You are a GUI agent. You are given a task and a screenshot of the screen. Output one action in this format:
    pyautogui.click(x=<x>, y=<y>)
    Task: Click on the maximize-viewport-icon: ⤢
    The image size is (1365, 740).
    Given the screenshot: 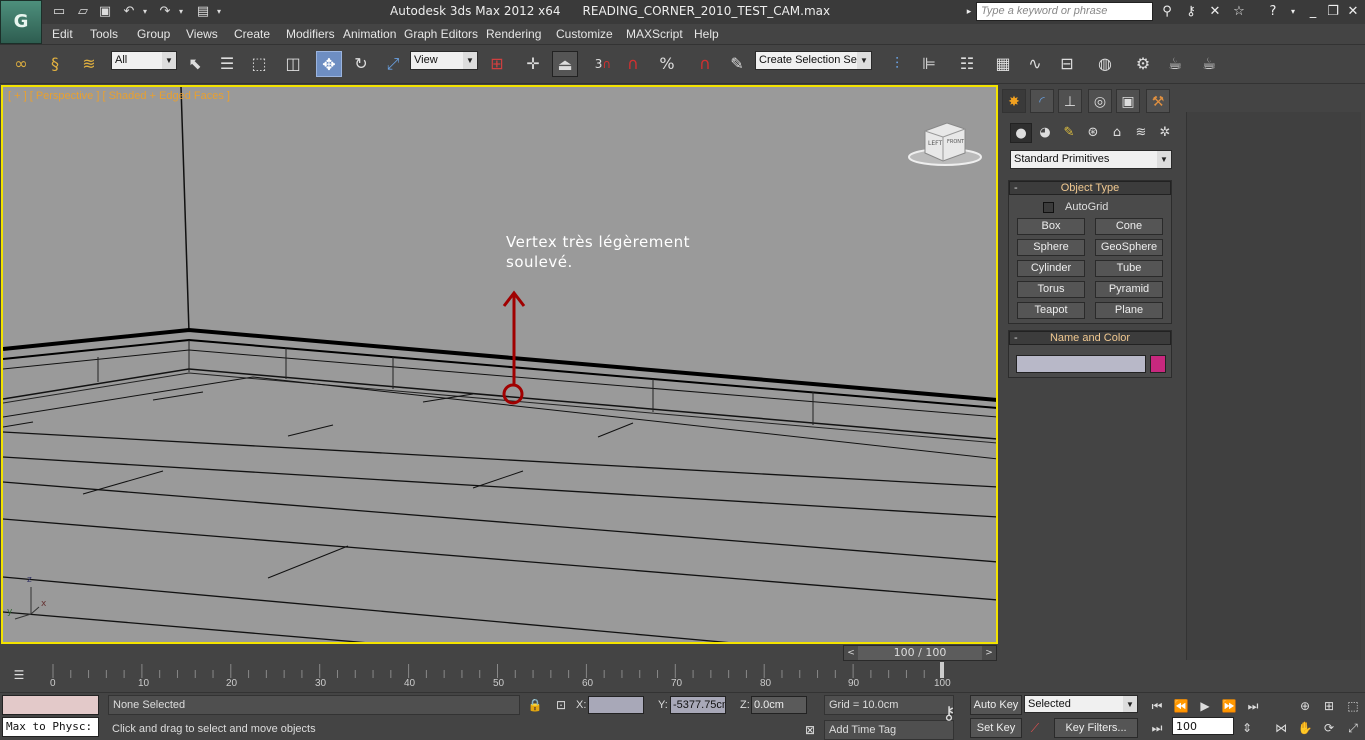 What is the action you would take?
    pyautogui.click(x=1353, y=728)
    